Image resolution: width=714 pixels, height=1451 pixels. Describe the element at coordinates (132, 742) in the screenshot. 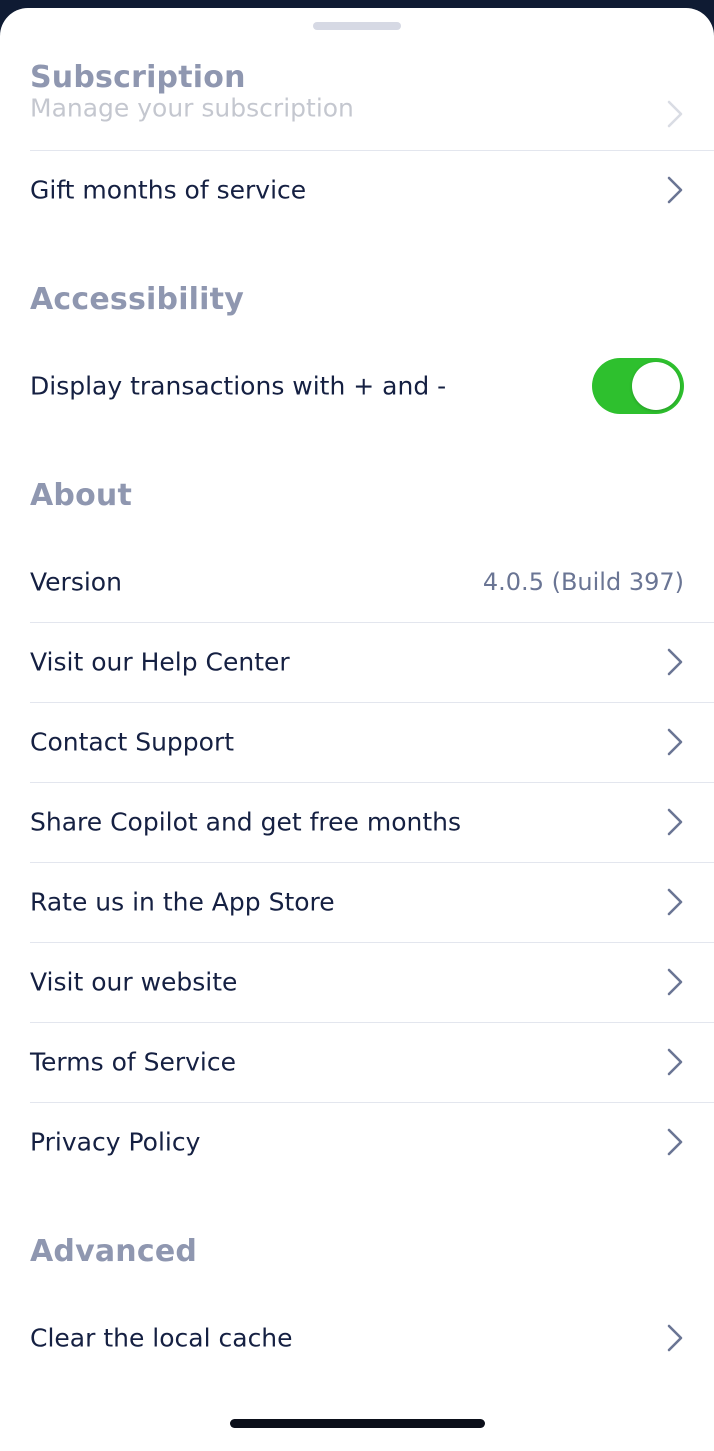

I see `contact-support-label: Contact Support` at that location.